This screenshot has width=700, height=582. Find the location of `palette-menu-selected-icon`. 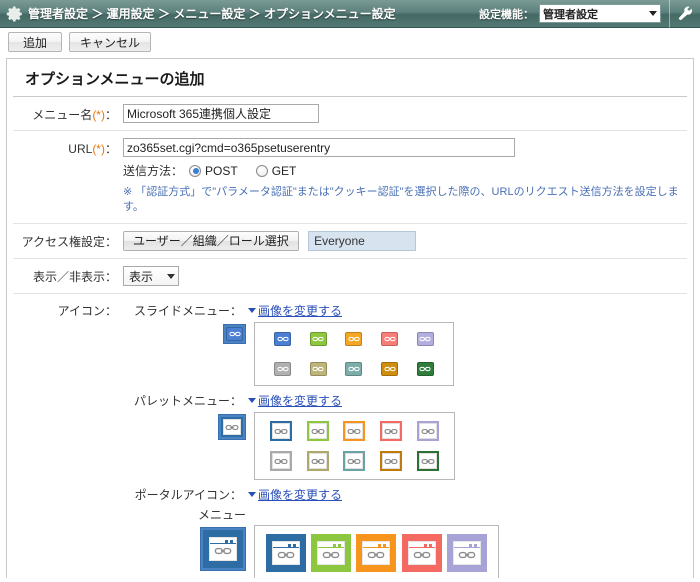

palette-menu-selected-icon is located at coordinates (232, 427).